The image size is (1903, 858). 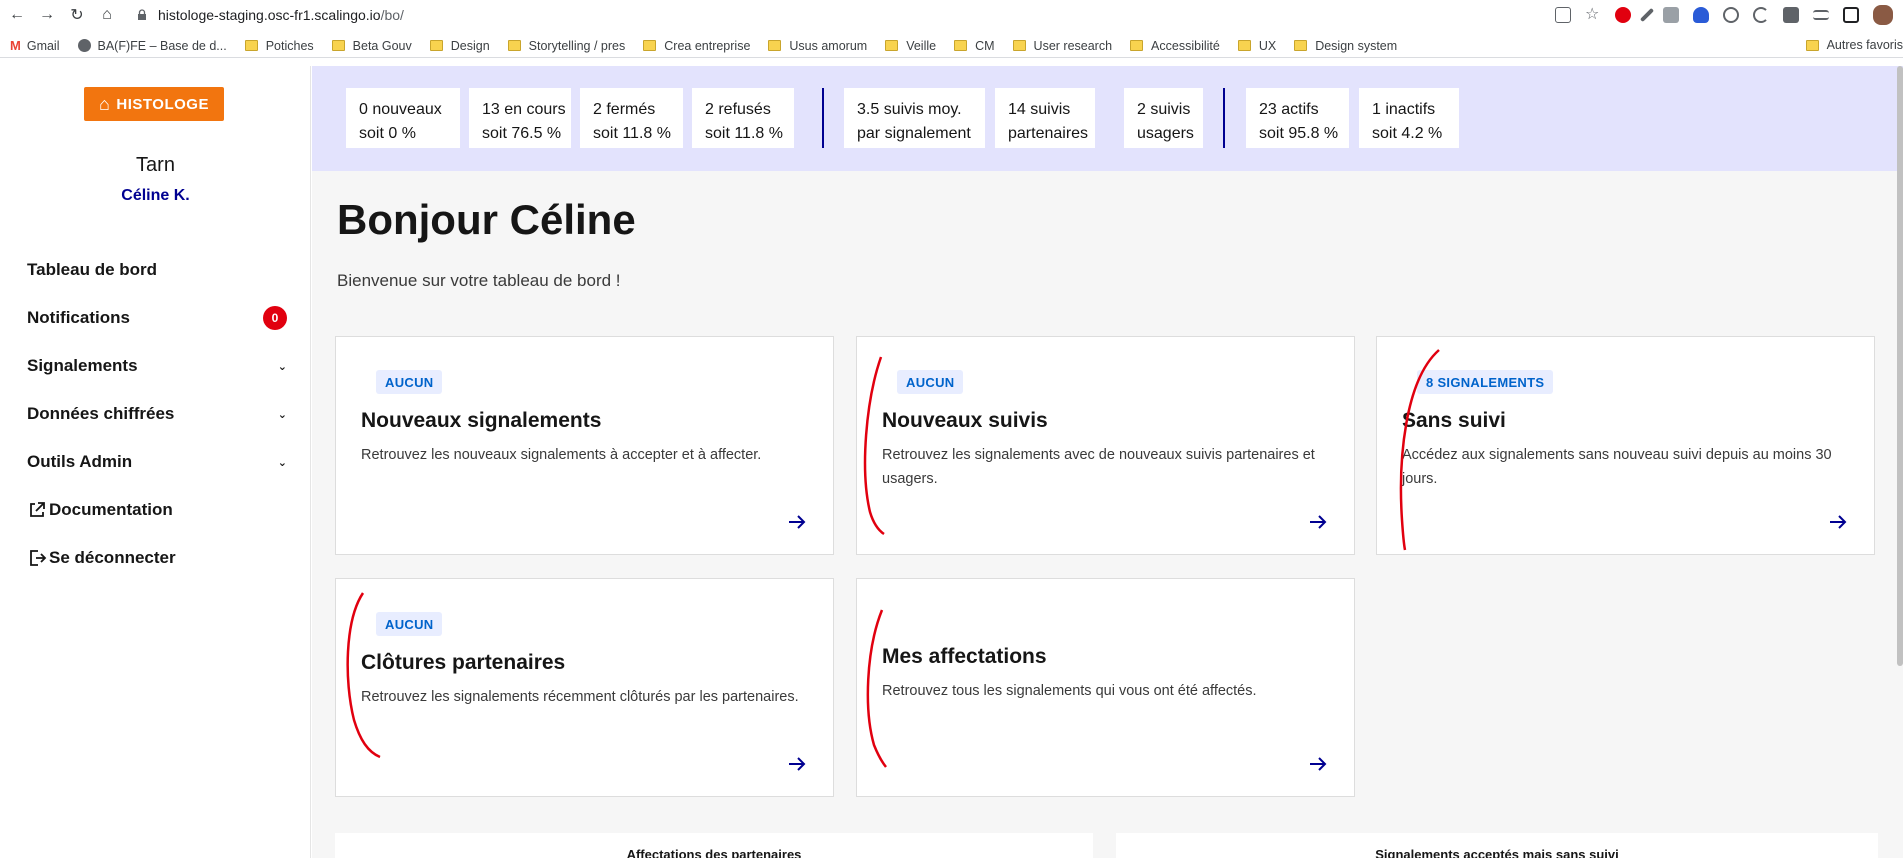 I want to click on card-title: Sans suivi, so click(x=1454, y=420).